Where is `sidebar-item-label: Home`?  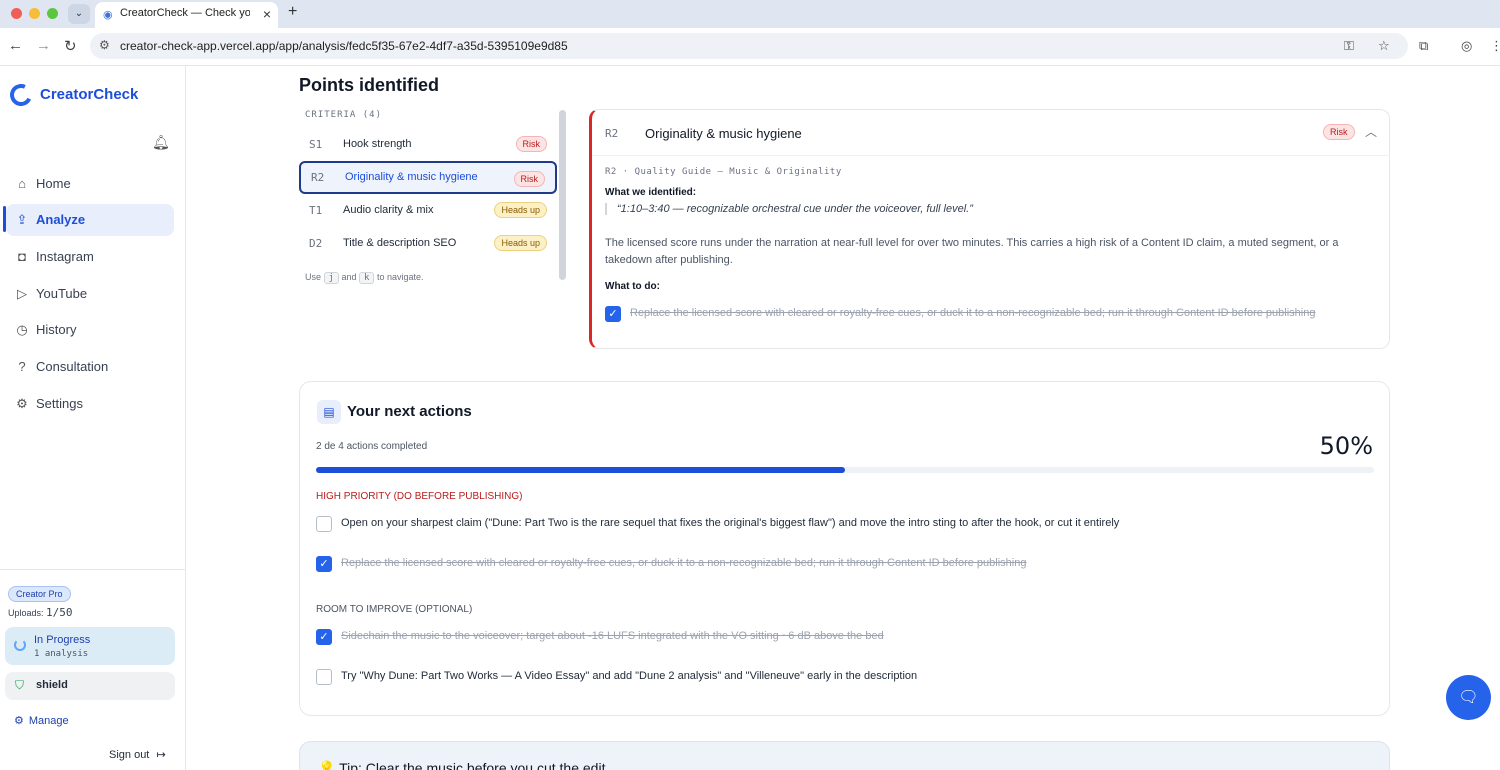
sidebar-item-label: Home is located at coordinates (53, 183).